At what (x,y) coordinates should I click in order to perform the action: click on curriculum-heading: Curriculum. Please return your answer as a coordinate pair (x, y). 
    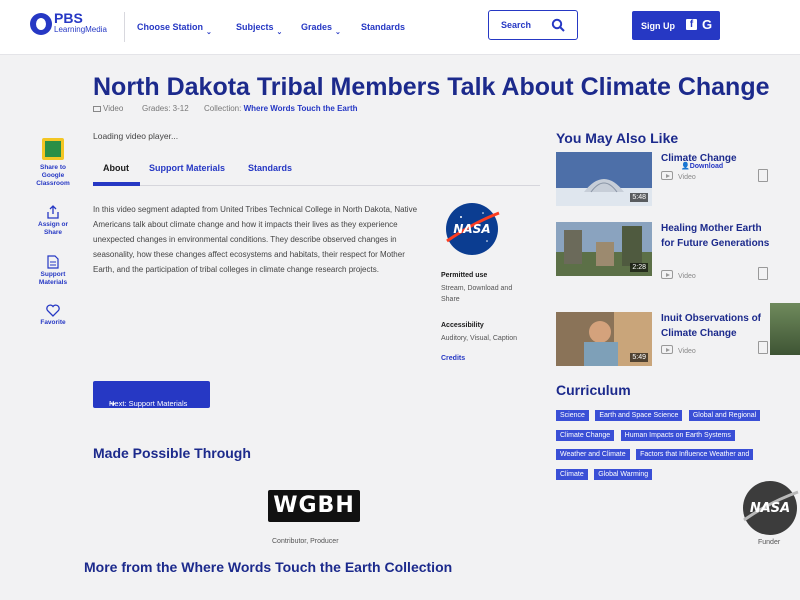
    Looking at the image, I should click on (593, 390).